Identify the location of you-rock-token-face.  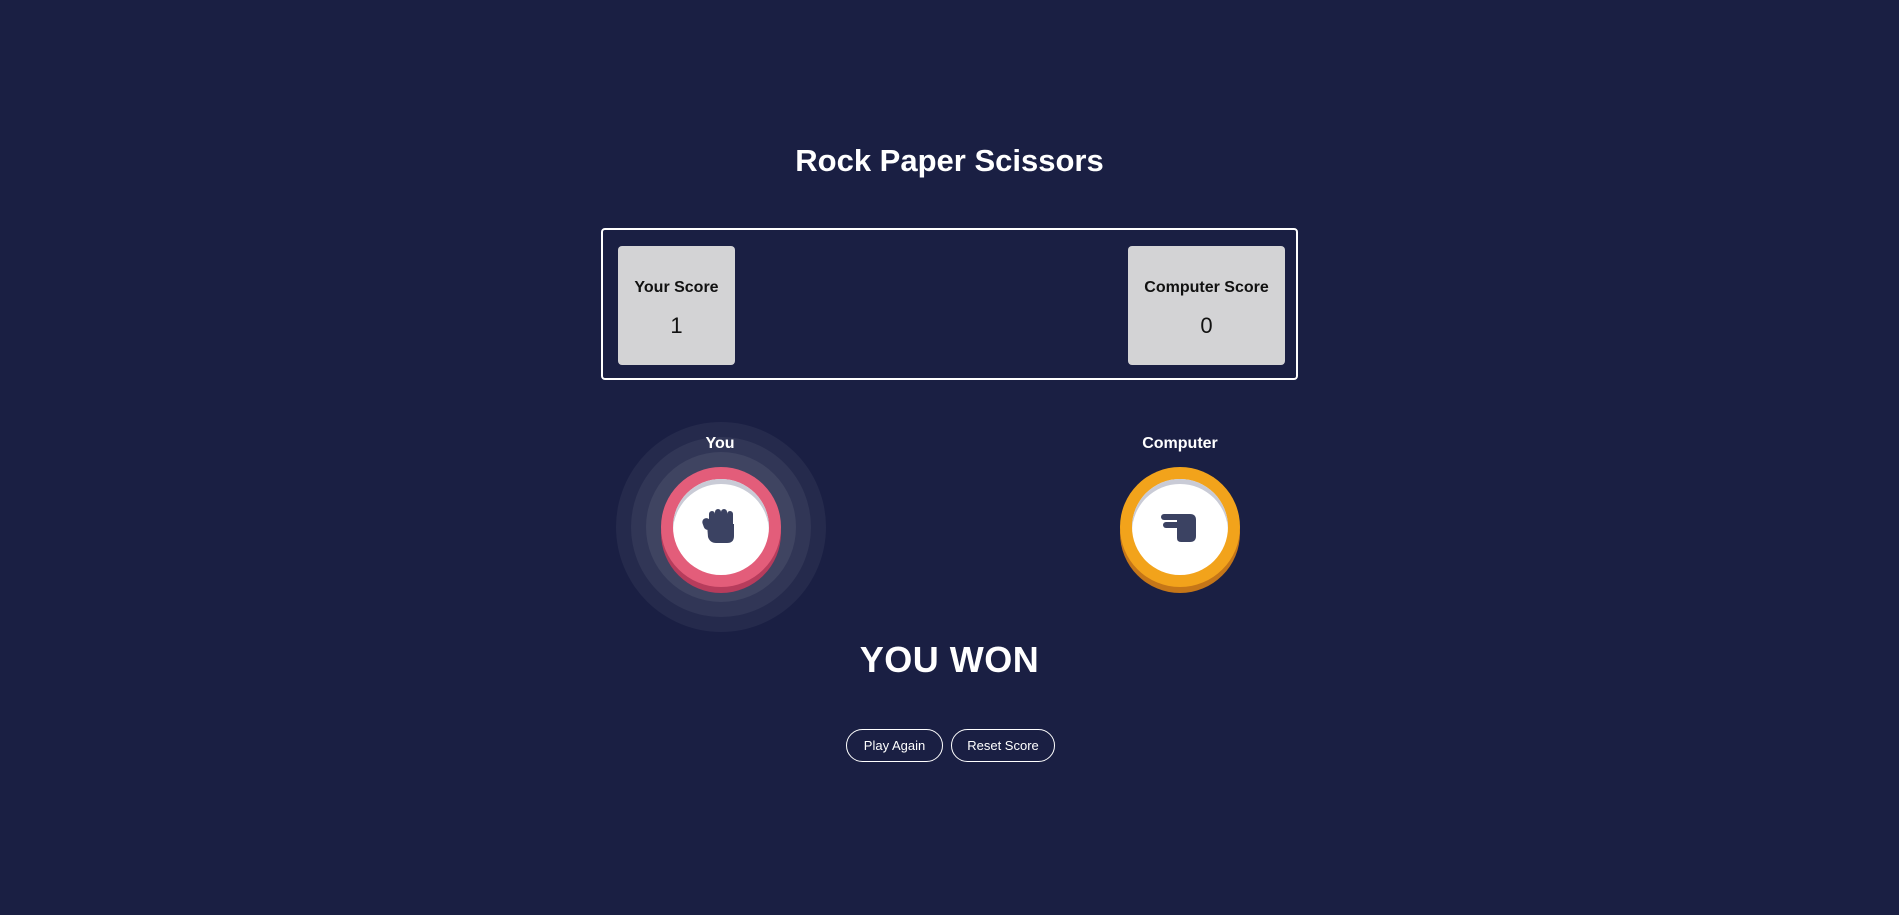
(721, 527).